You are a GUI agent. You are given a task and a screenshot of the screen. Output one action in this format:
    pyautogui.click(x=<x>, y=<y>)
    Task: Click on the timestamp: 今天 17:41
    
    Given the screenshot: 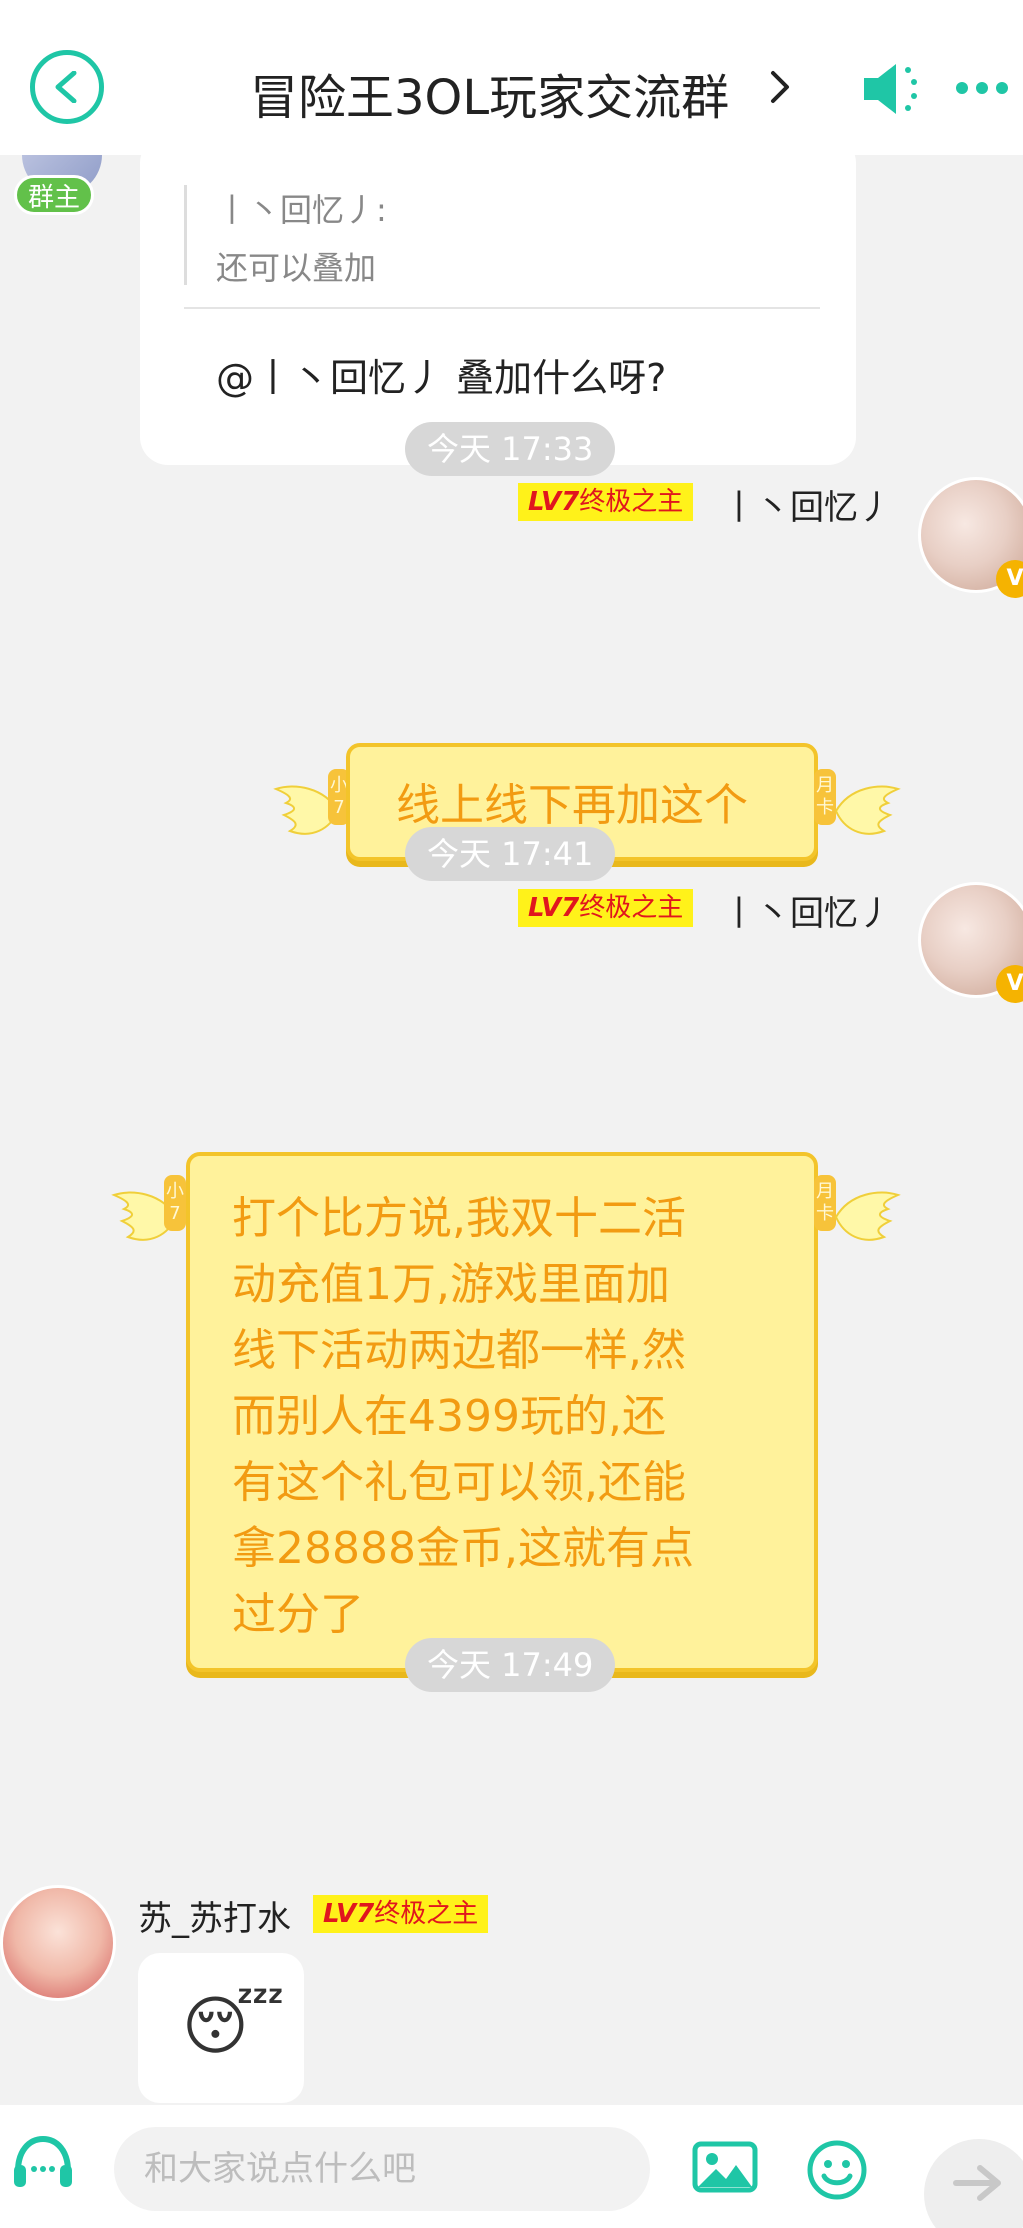 What is the action you would take?
    pyautogui.click(x=510, y=854)
    